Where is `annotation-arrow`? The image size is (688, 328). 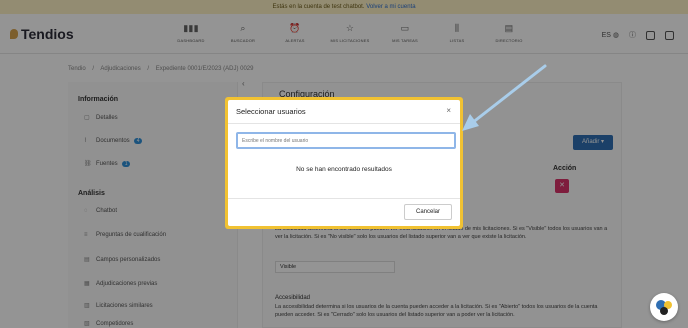
annotation-arrow is located at coordinates (504, 97).